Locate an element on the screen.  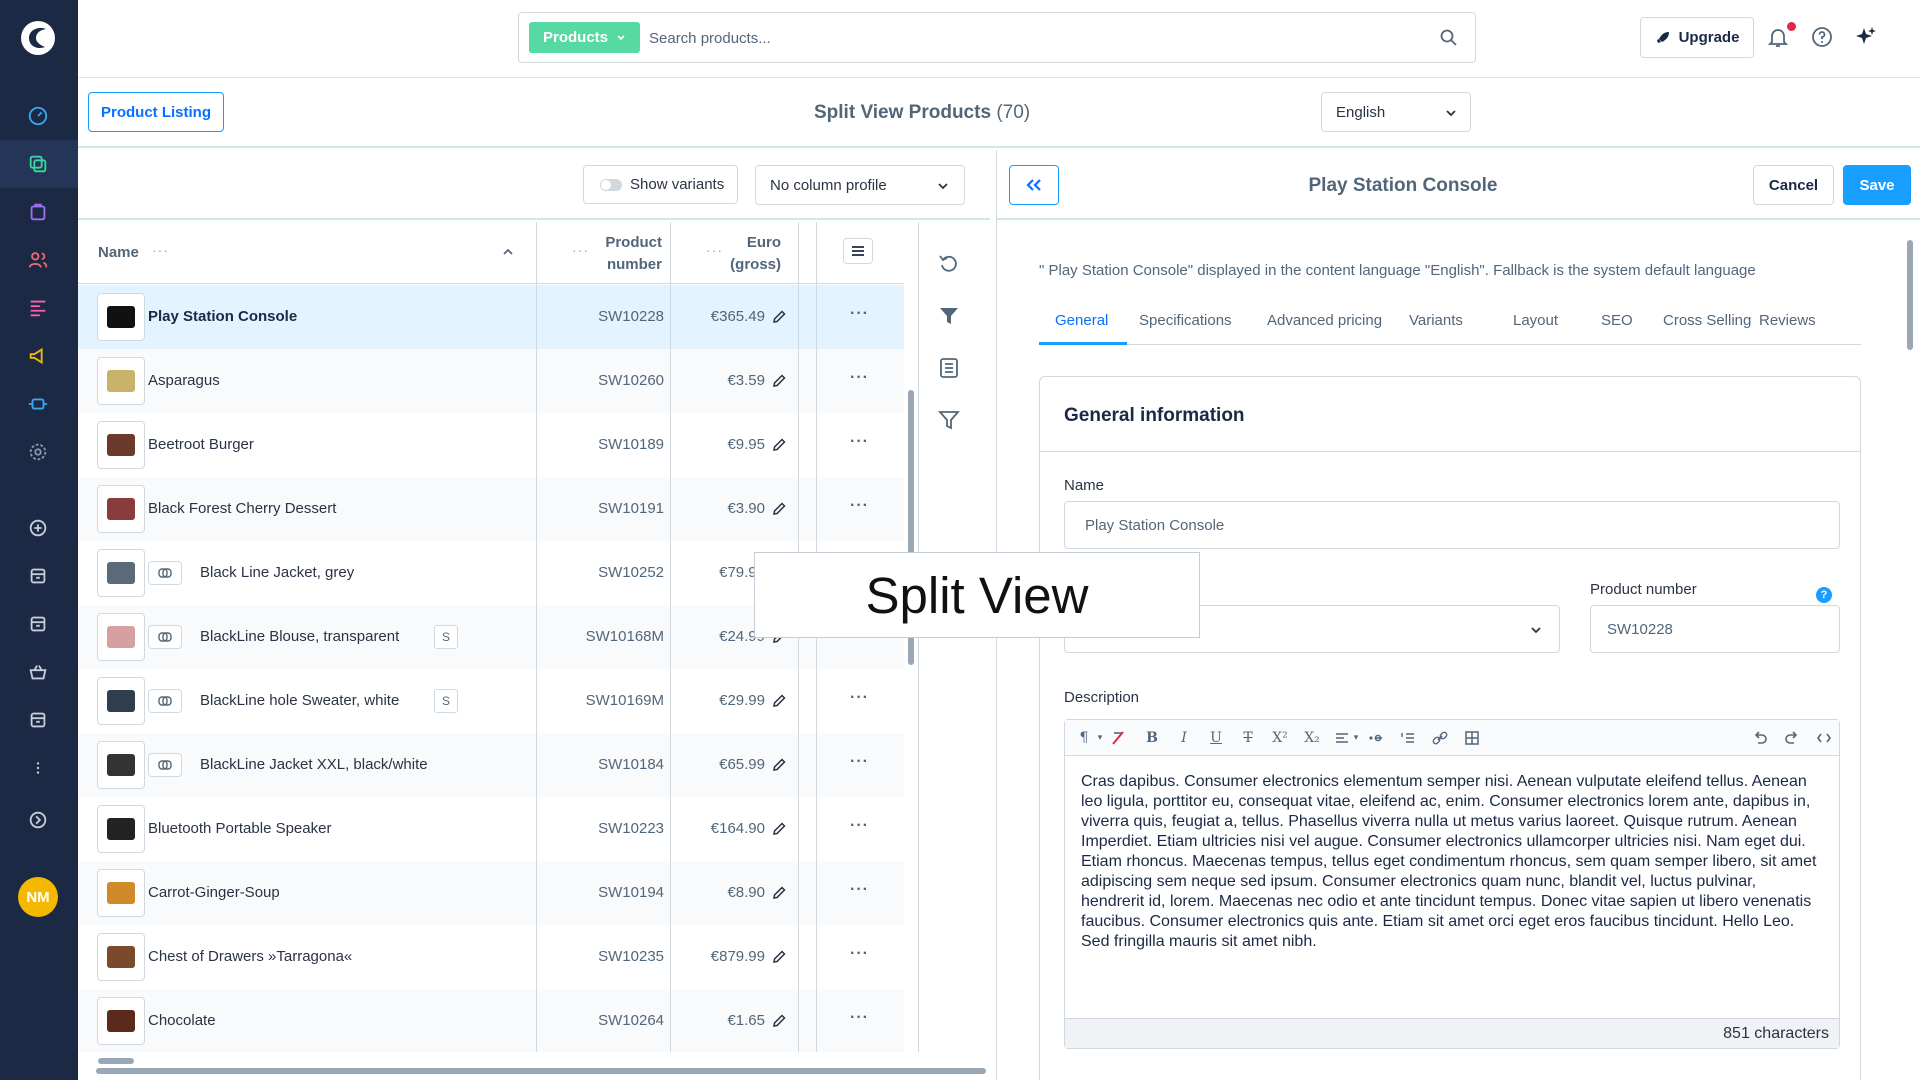
text-color-icon is located at coordinates (1118, 738).